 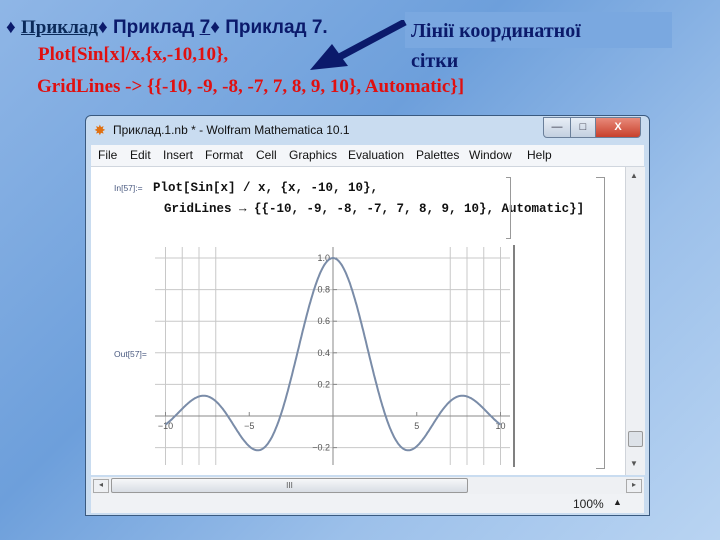 I want to click on close-button: X, so click(x=618, y=127).